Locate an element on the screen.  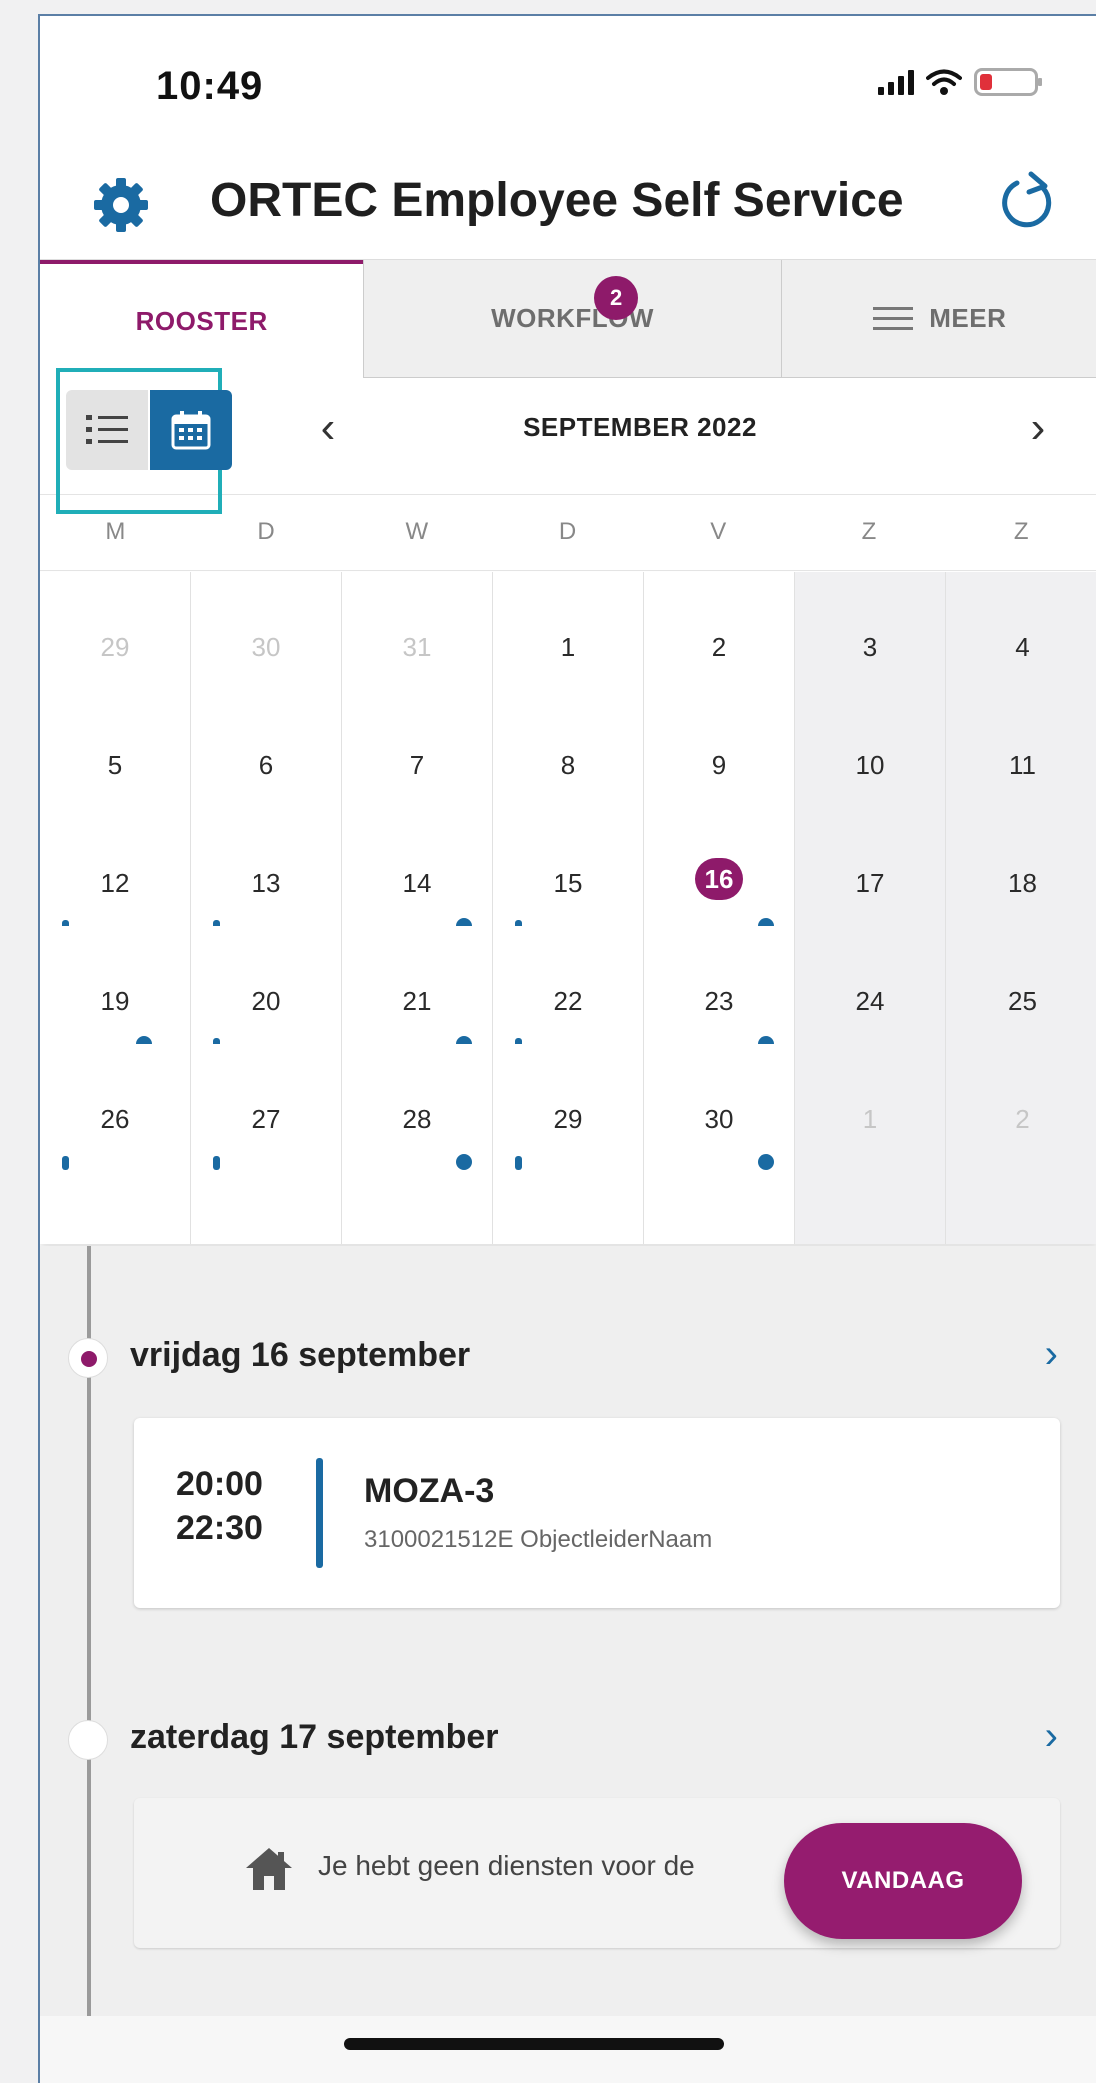
calendar-icon is located at coordinates (191, 430).